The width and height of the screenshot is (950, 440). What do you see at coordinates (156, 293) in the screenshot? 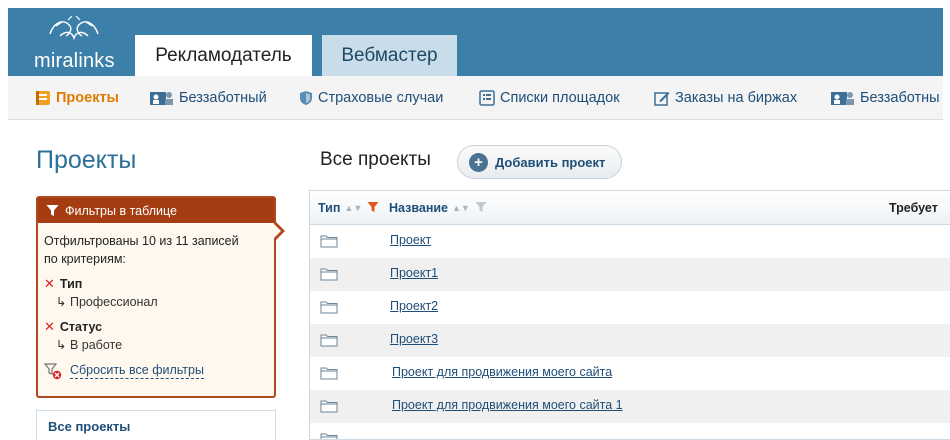
I see `filter-criterion-type: ✕ Тип ↳ Профессионал` at bounding box center [156, 293].